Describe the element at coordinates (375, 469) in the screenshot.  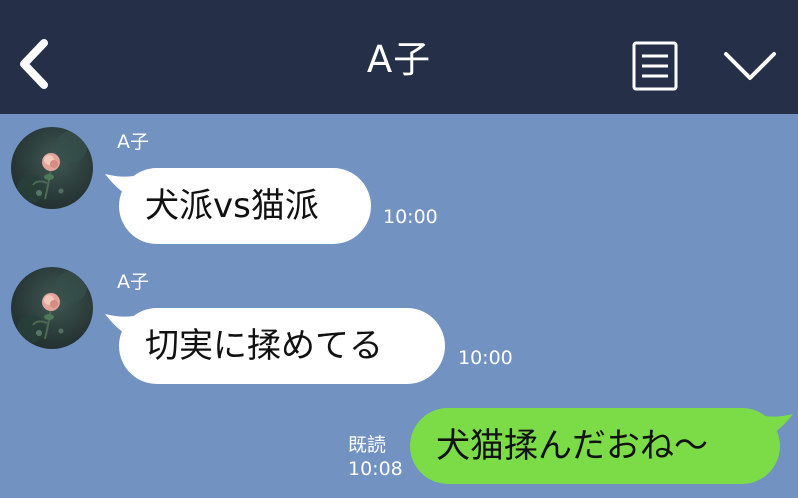
I see `message-time: 10:08` at that location.